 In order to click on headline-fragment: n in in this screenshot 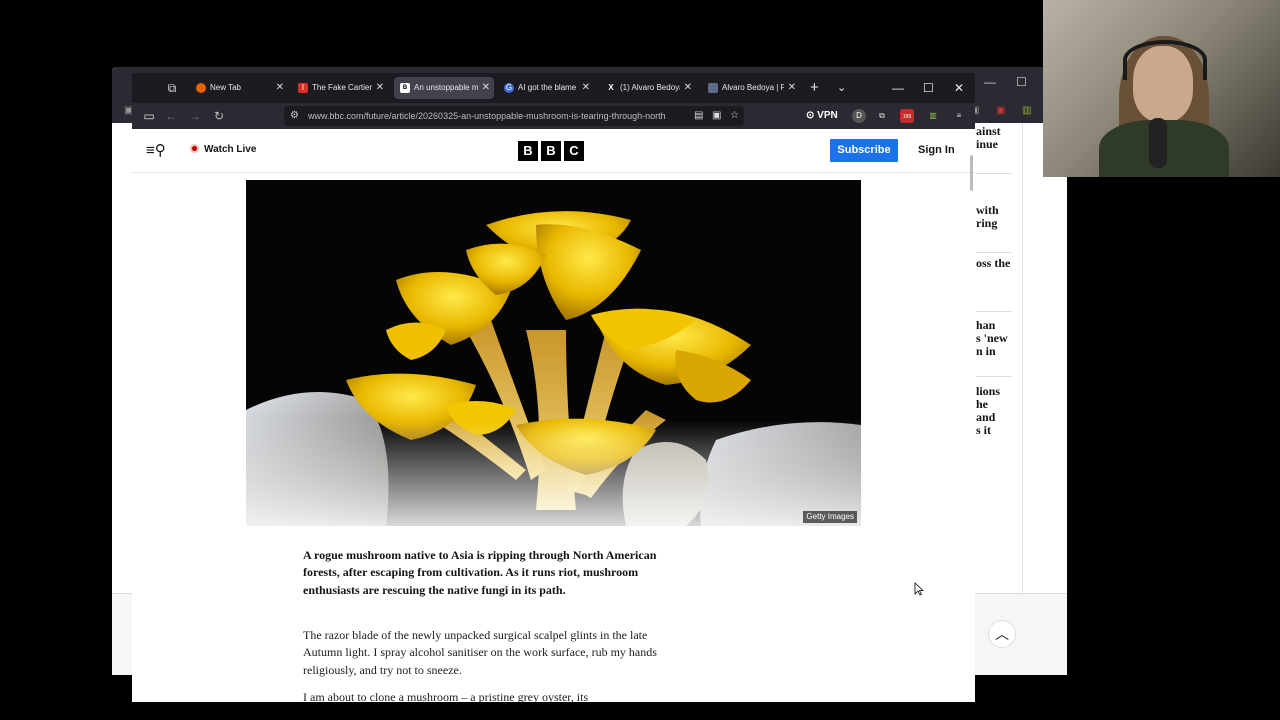, I will do `click(986, 351)`.